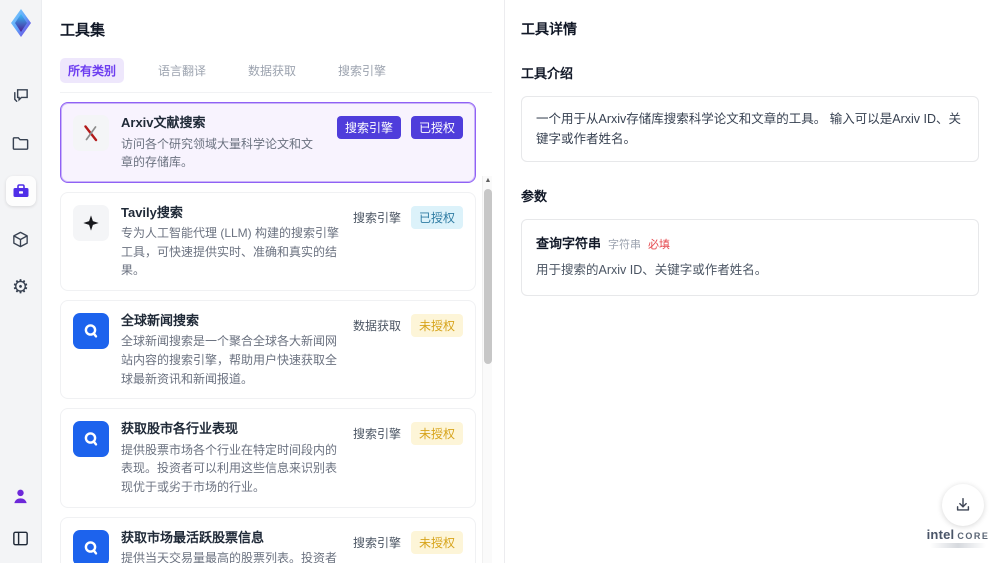 Image resolution: width=1000 pixels, height=563 pixels. What do you see at coordinates (368, 127) in the screenshot?
I see `category-badge: 搜索引擎` at bounding box center [368, 127].